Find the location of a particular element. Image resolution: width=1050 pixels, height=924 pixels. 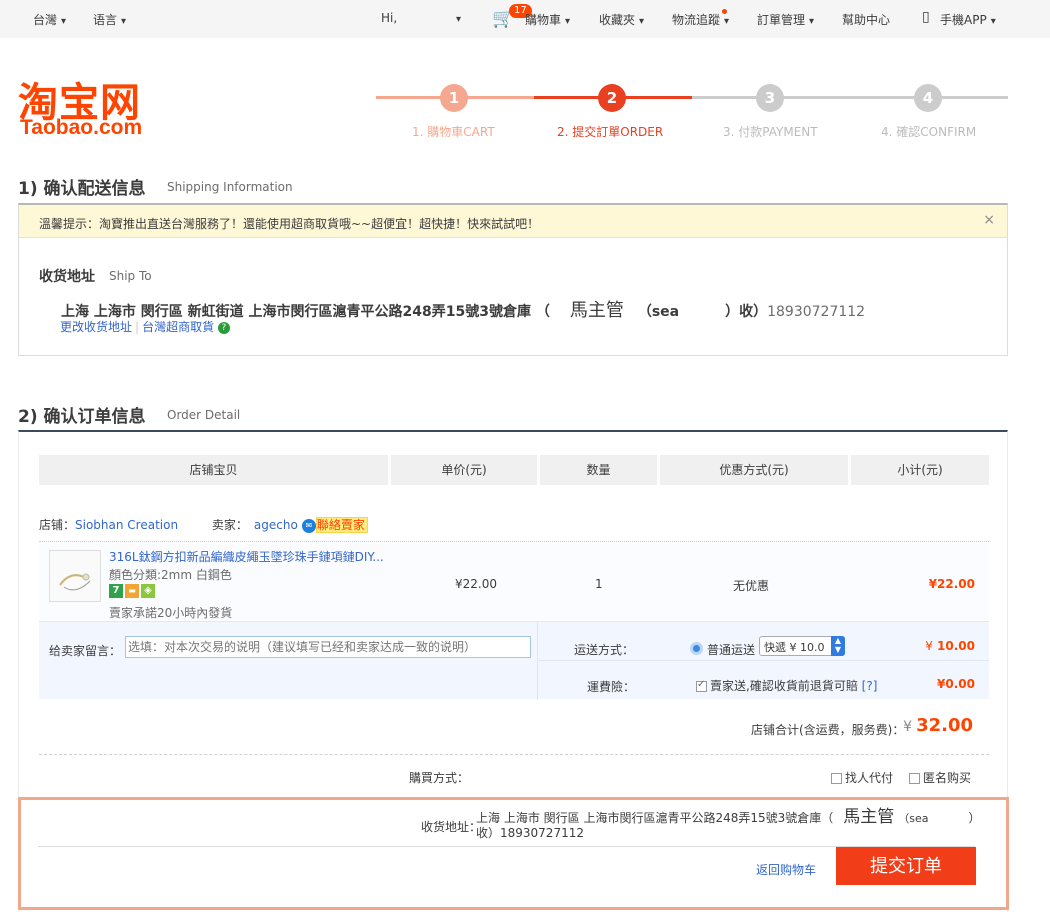

shop-total: ¥32.00 is located at coordinates (938, 725).